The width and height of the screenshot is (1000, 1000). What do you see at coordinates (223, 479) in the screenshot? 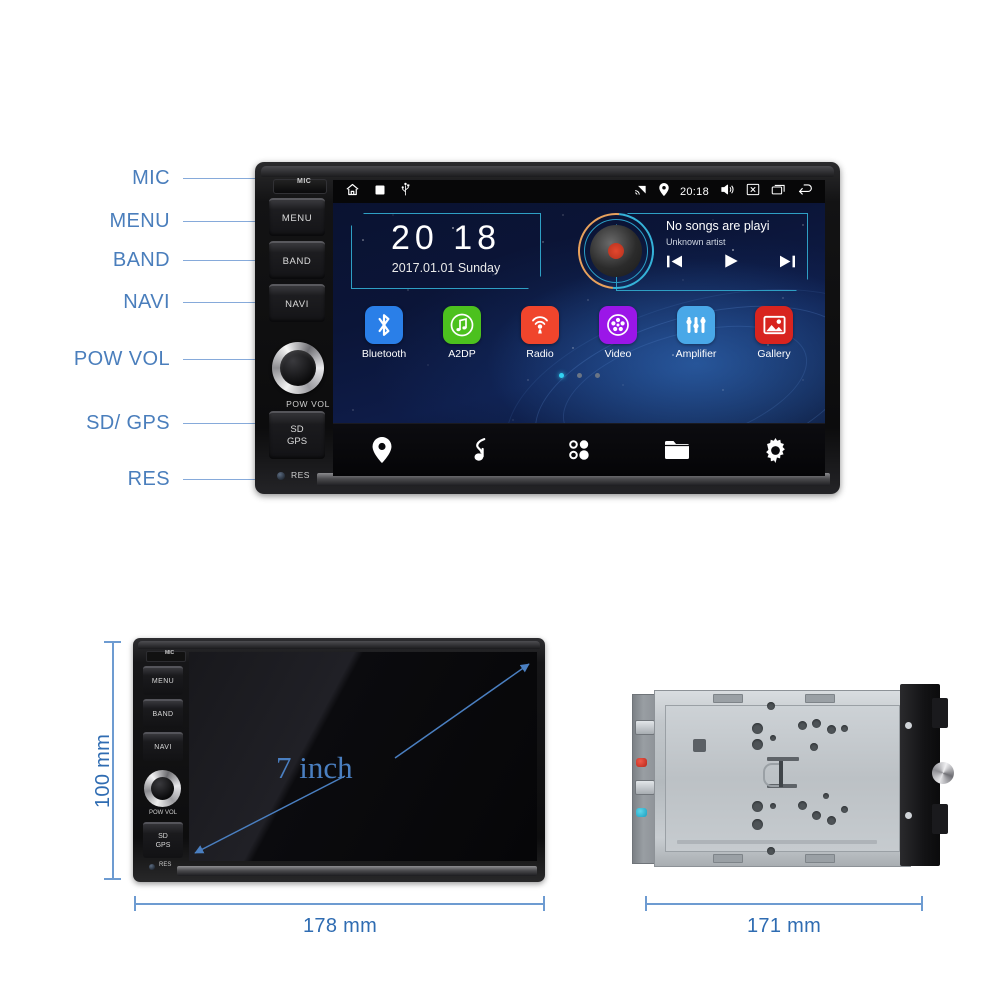
I see `leader-line-res` at bounding box center [223, 479].